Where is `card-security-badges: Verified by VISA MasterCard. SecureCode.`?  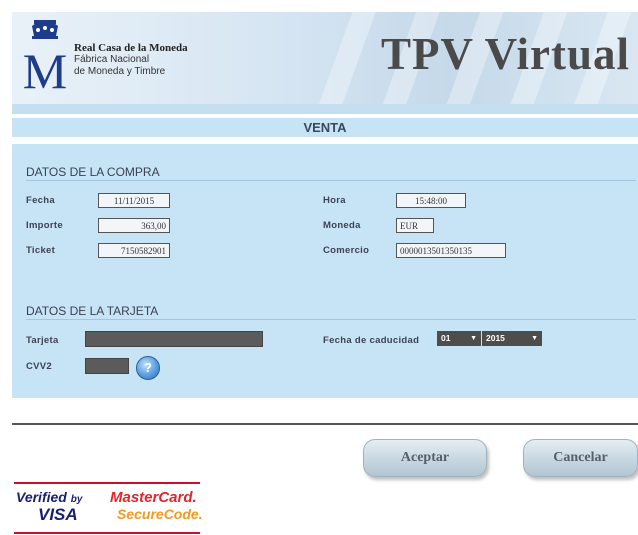
card-security-badges: Verified by VISA MasterCard. SecureCode. is located at coordinates (108, 508).